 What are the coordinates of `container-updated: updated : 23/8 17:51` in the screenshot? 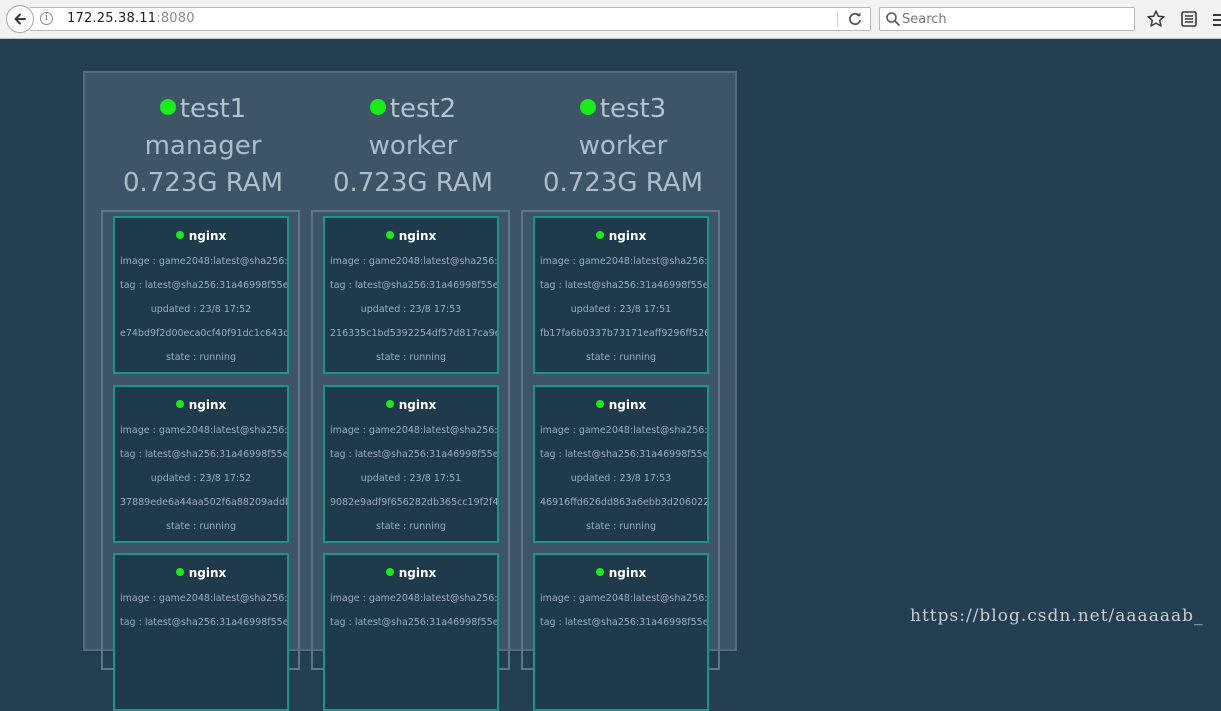 It's located at (411, 478).